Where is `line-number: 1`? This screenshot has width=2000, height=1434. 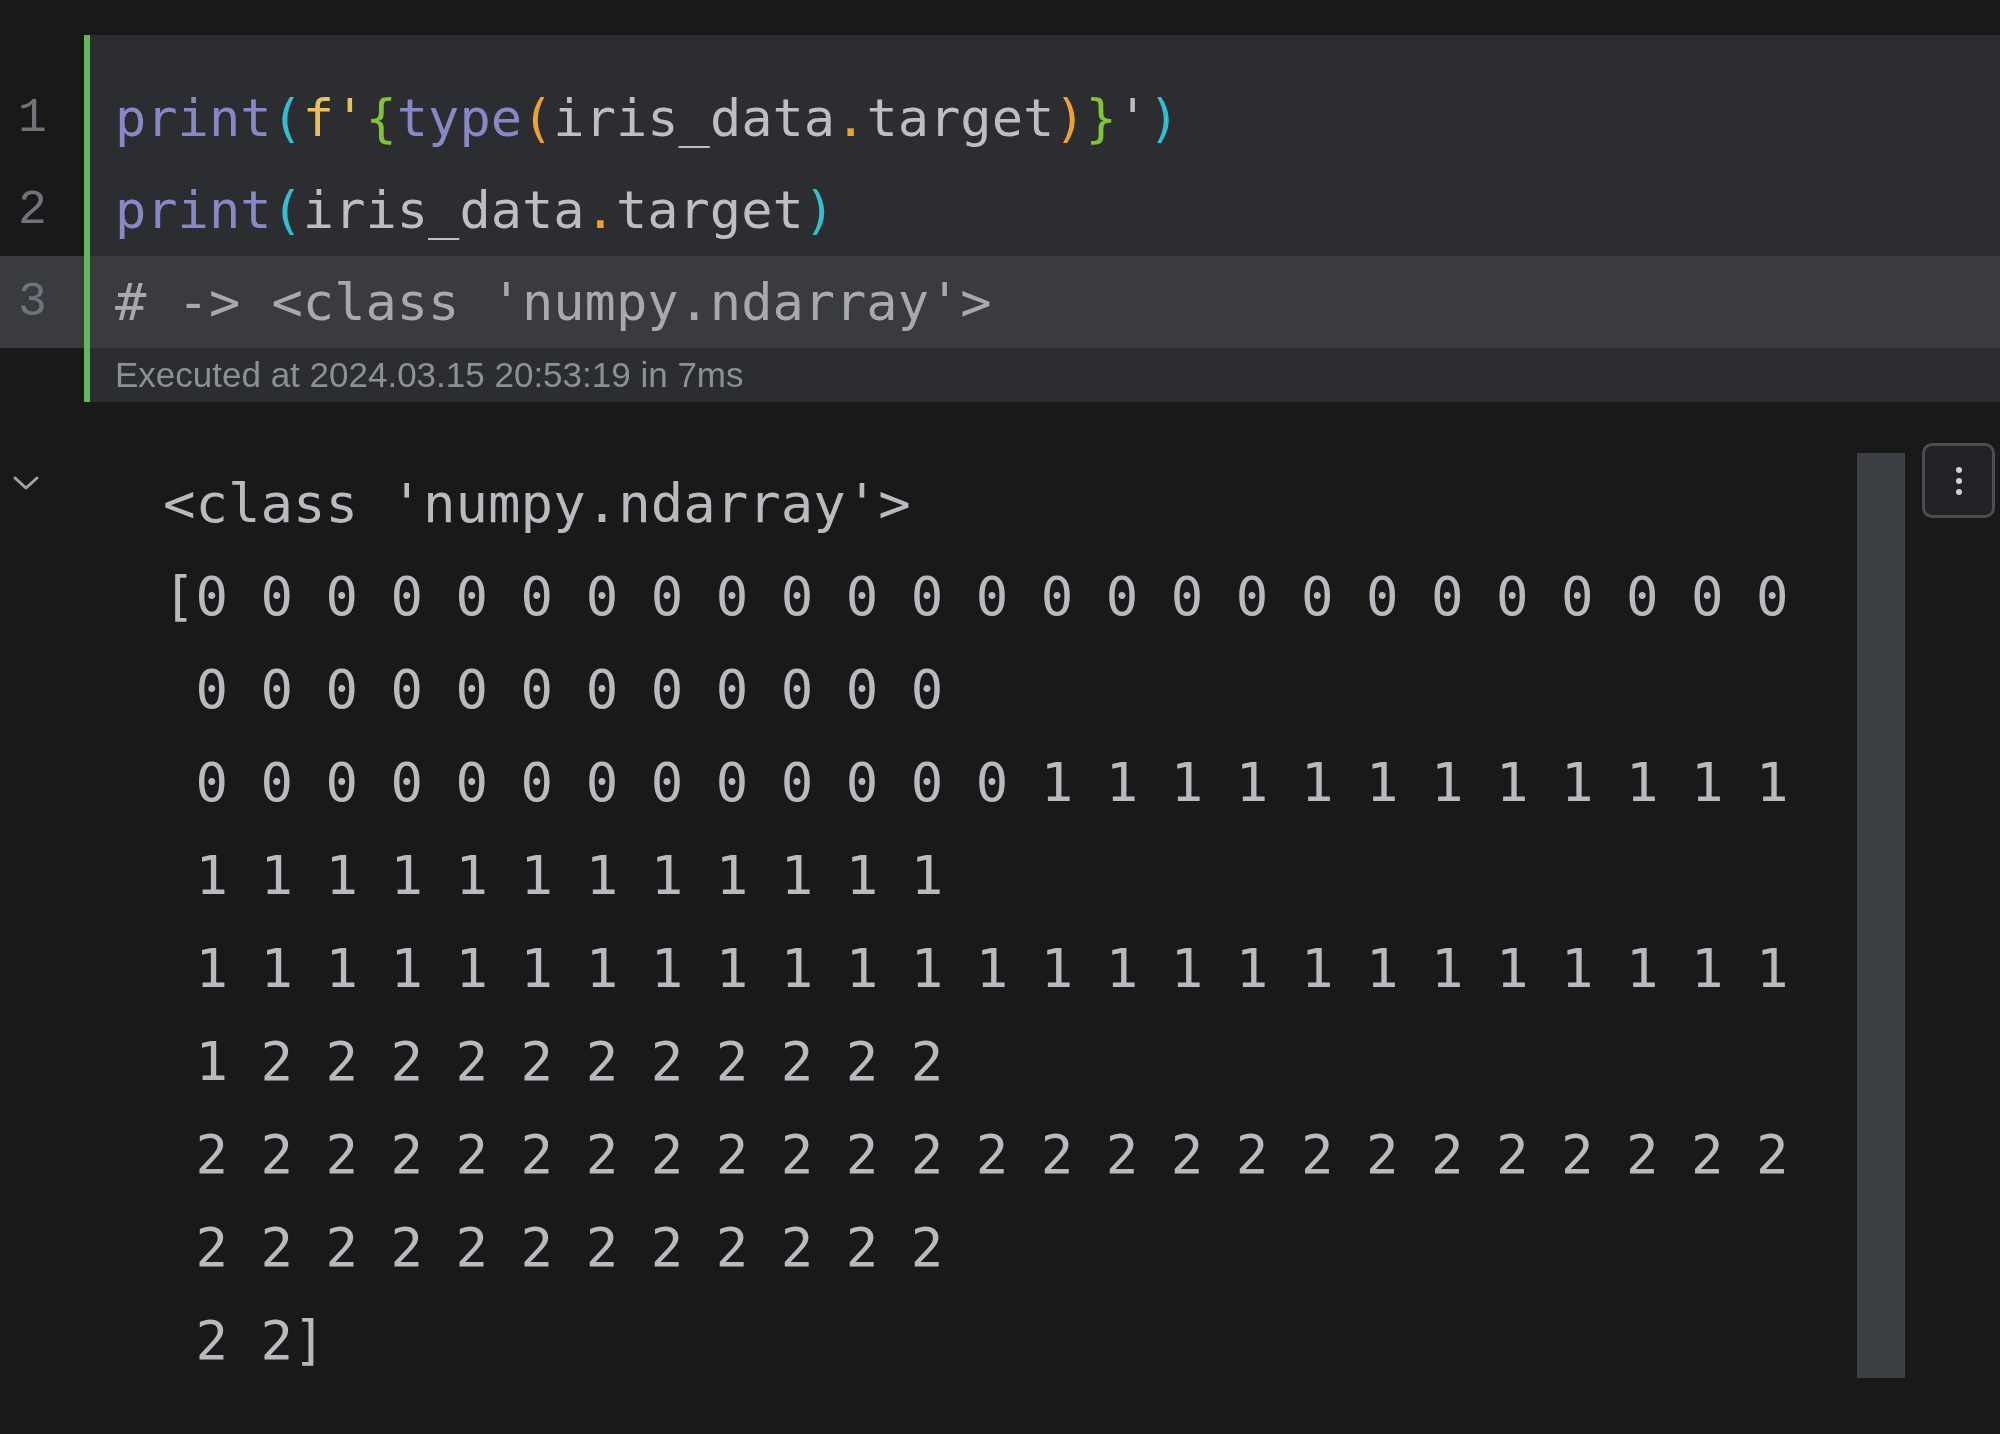
line-number: 1 is located at coordinates (32, 118).